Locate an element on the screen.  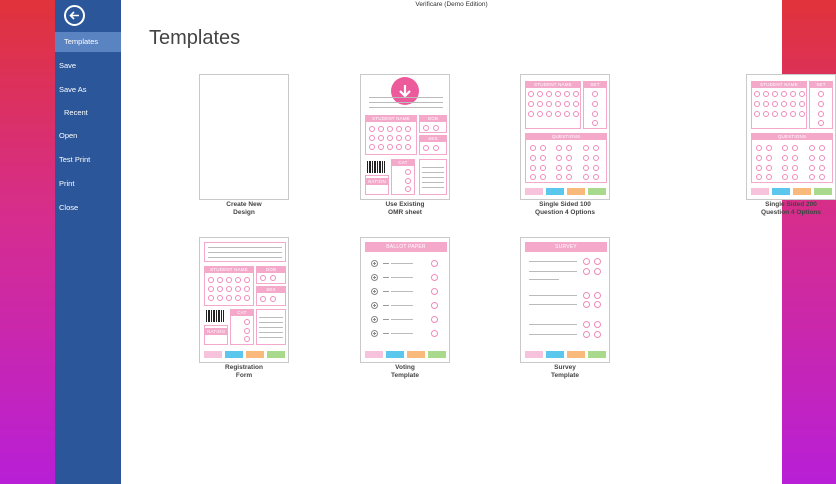
nav-save: Save is located at coordinates (88, 66).